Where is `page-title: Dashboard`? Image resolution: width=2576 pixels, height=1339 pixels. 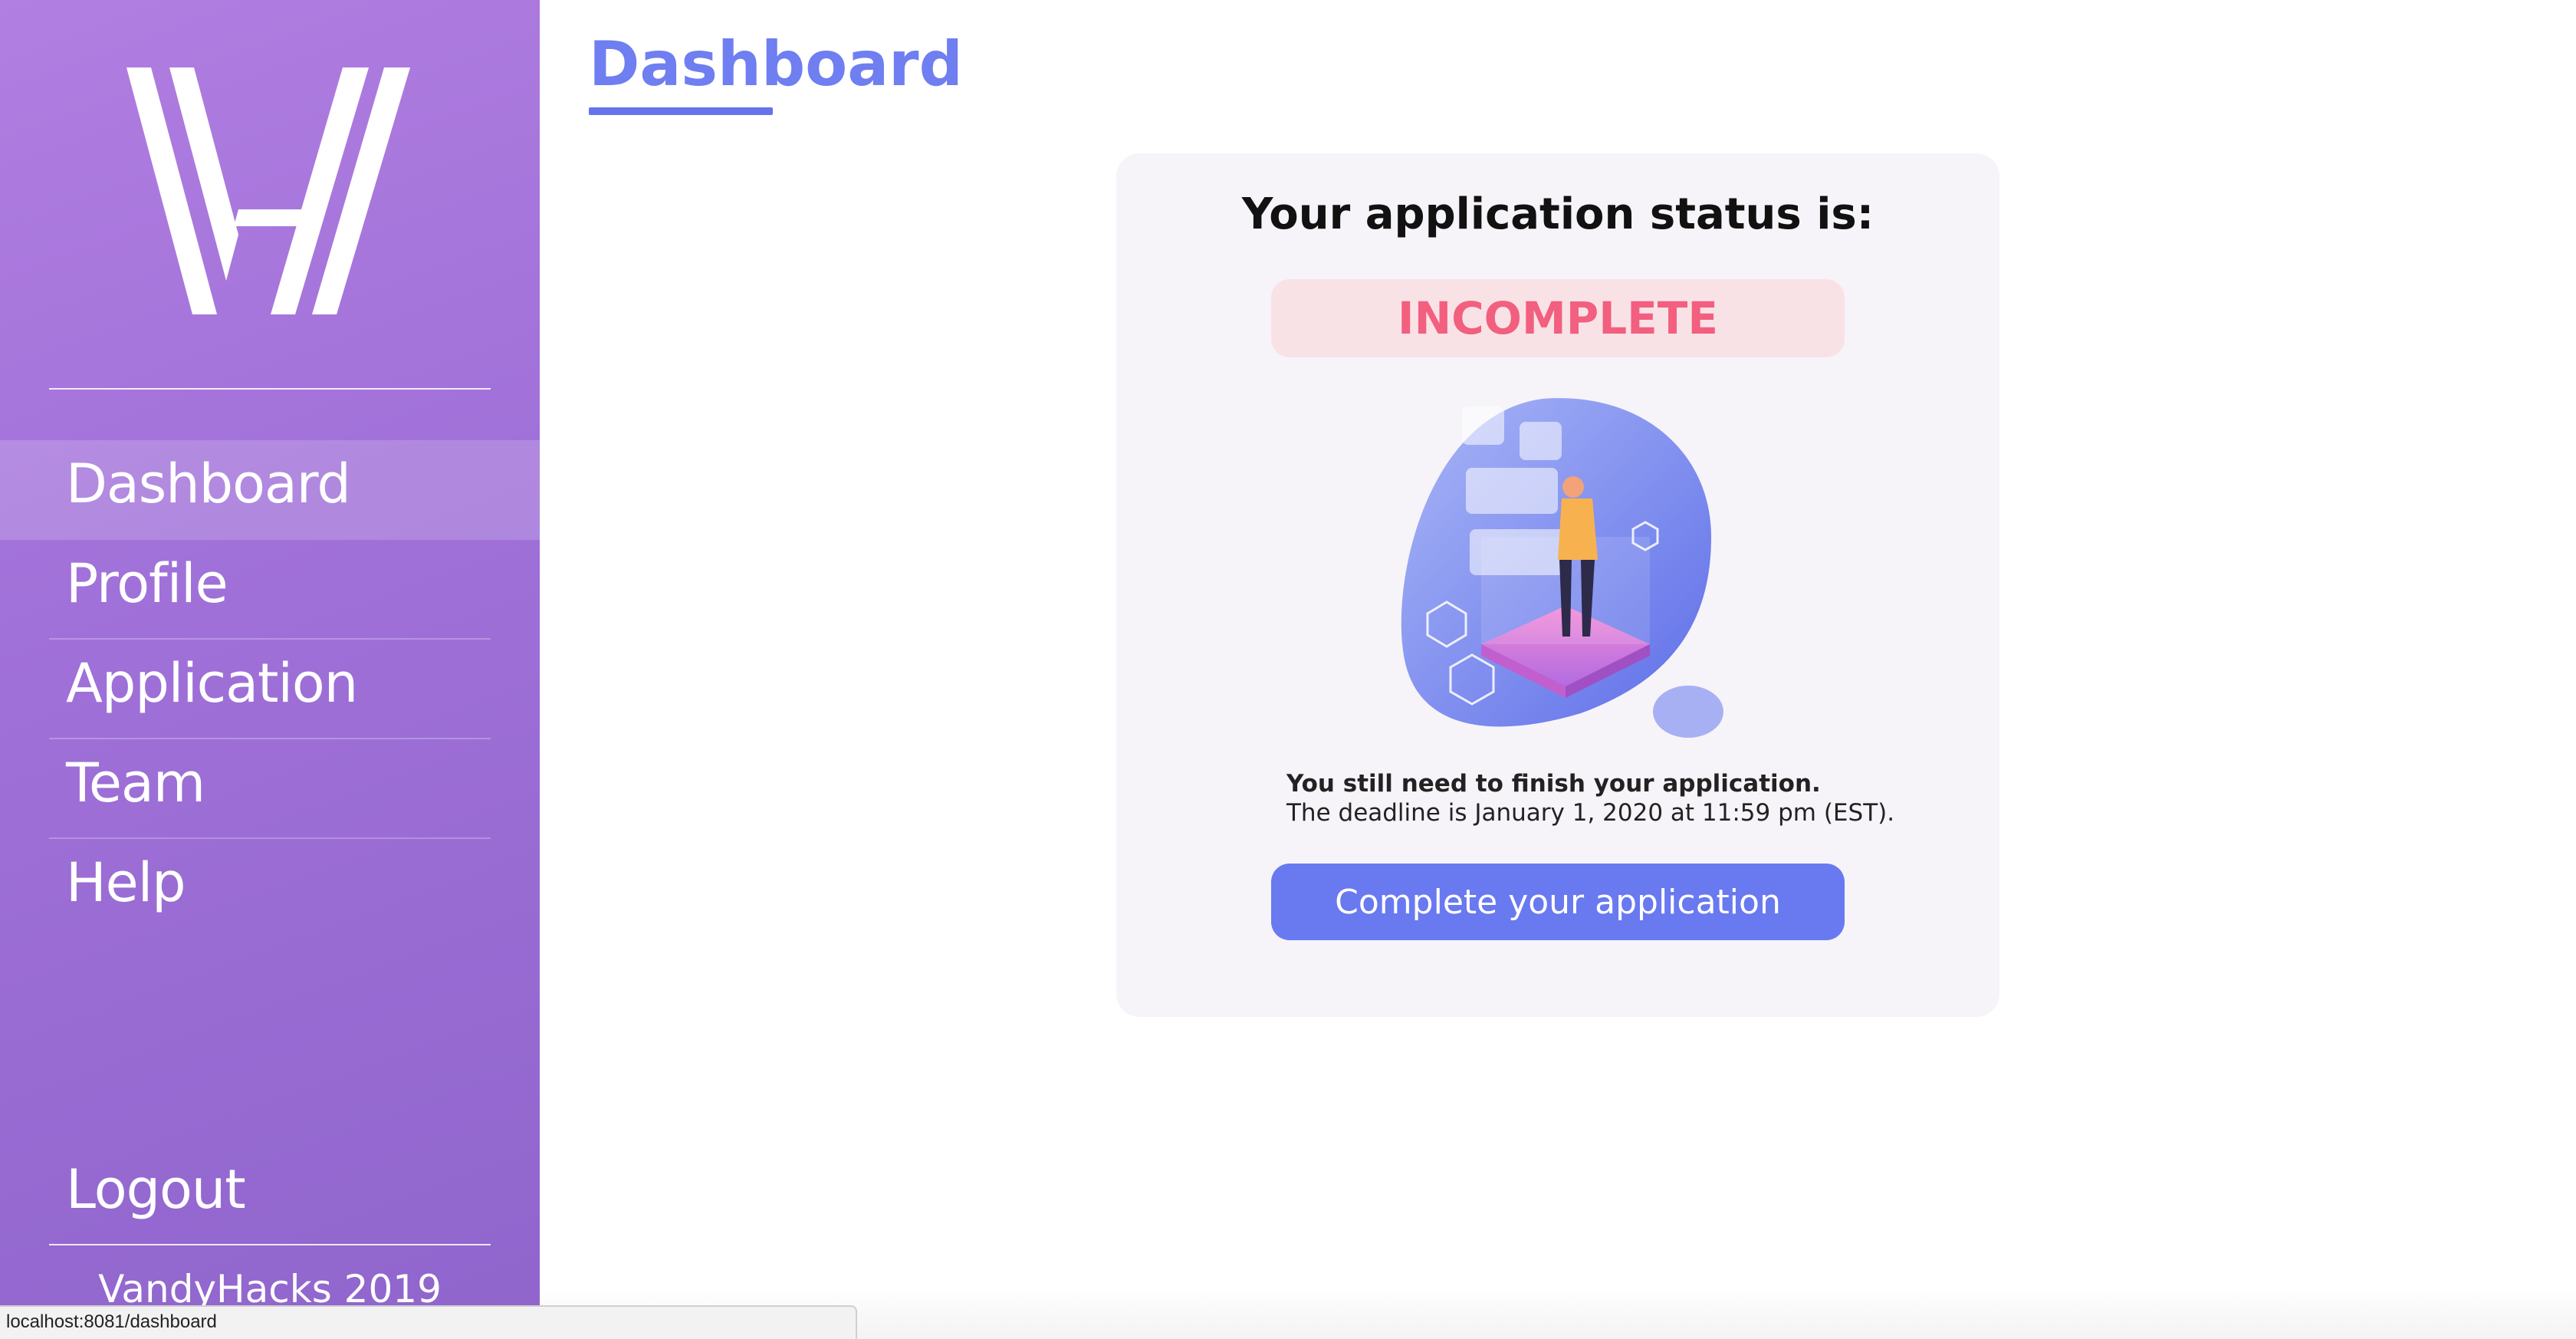 page-title: Dashboard is located at coordinates (776, 64).